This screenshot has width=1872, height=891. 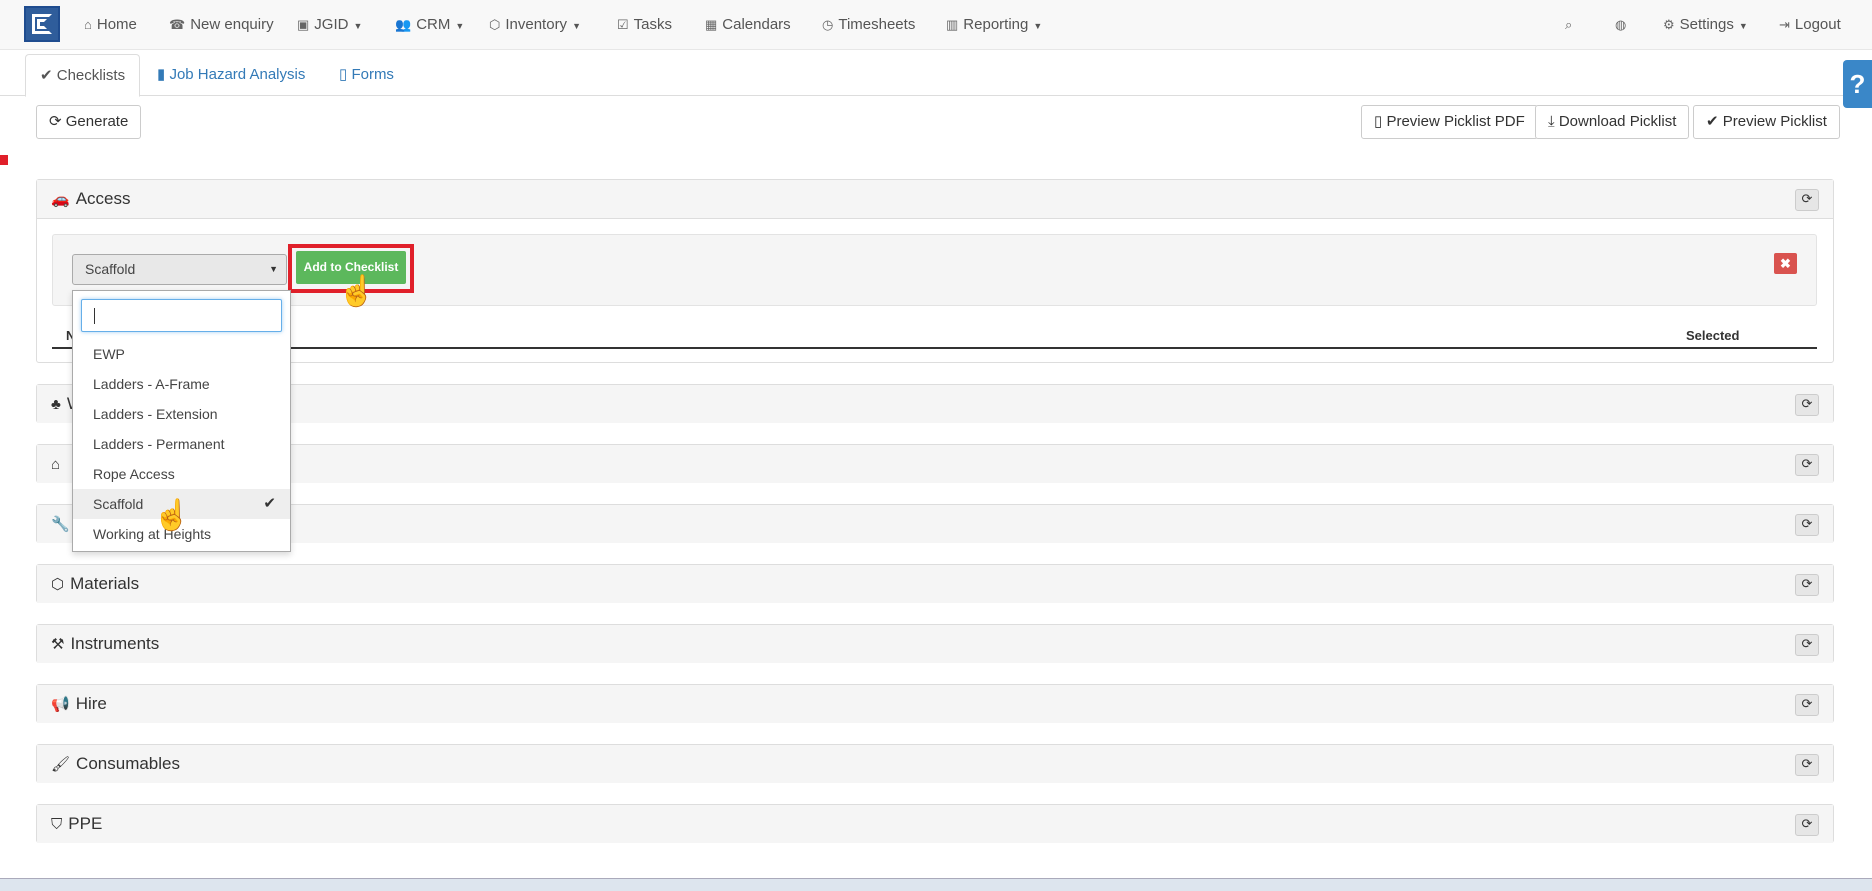 I want to click on nav-home: ⌂ Home, so click(x=110, y=24).